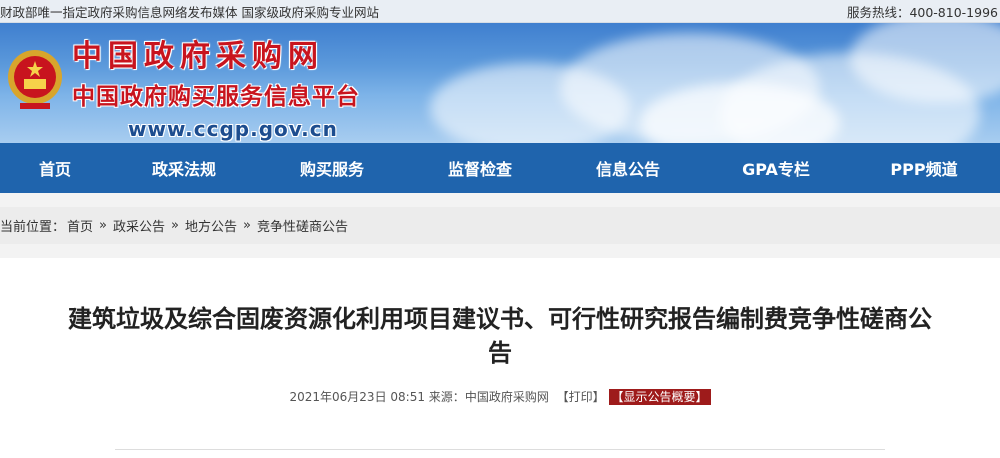  I want to click on nav-item-regulations: 政采法规, so click(184, 168).